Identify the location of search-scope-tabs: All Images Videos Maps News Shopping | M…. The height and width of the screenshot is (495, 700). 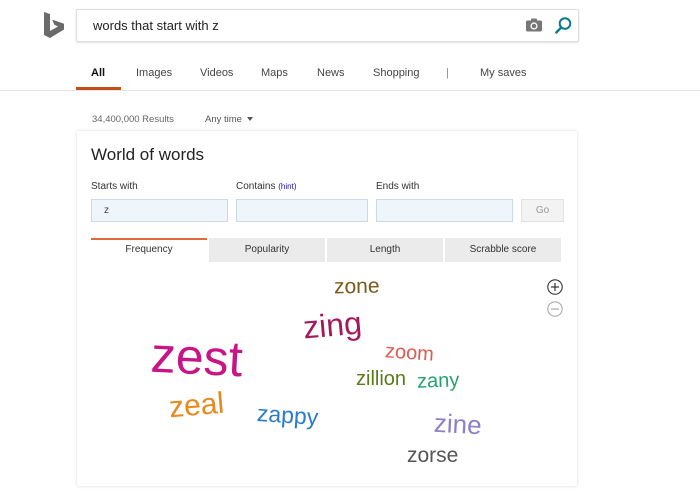
(350, 75).